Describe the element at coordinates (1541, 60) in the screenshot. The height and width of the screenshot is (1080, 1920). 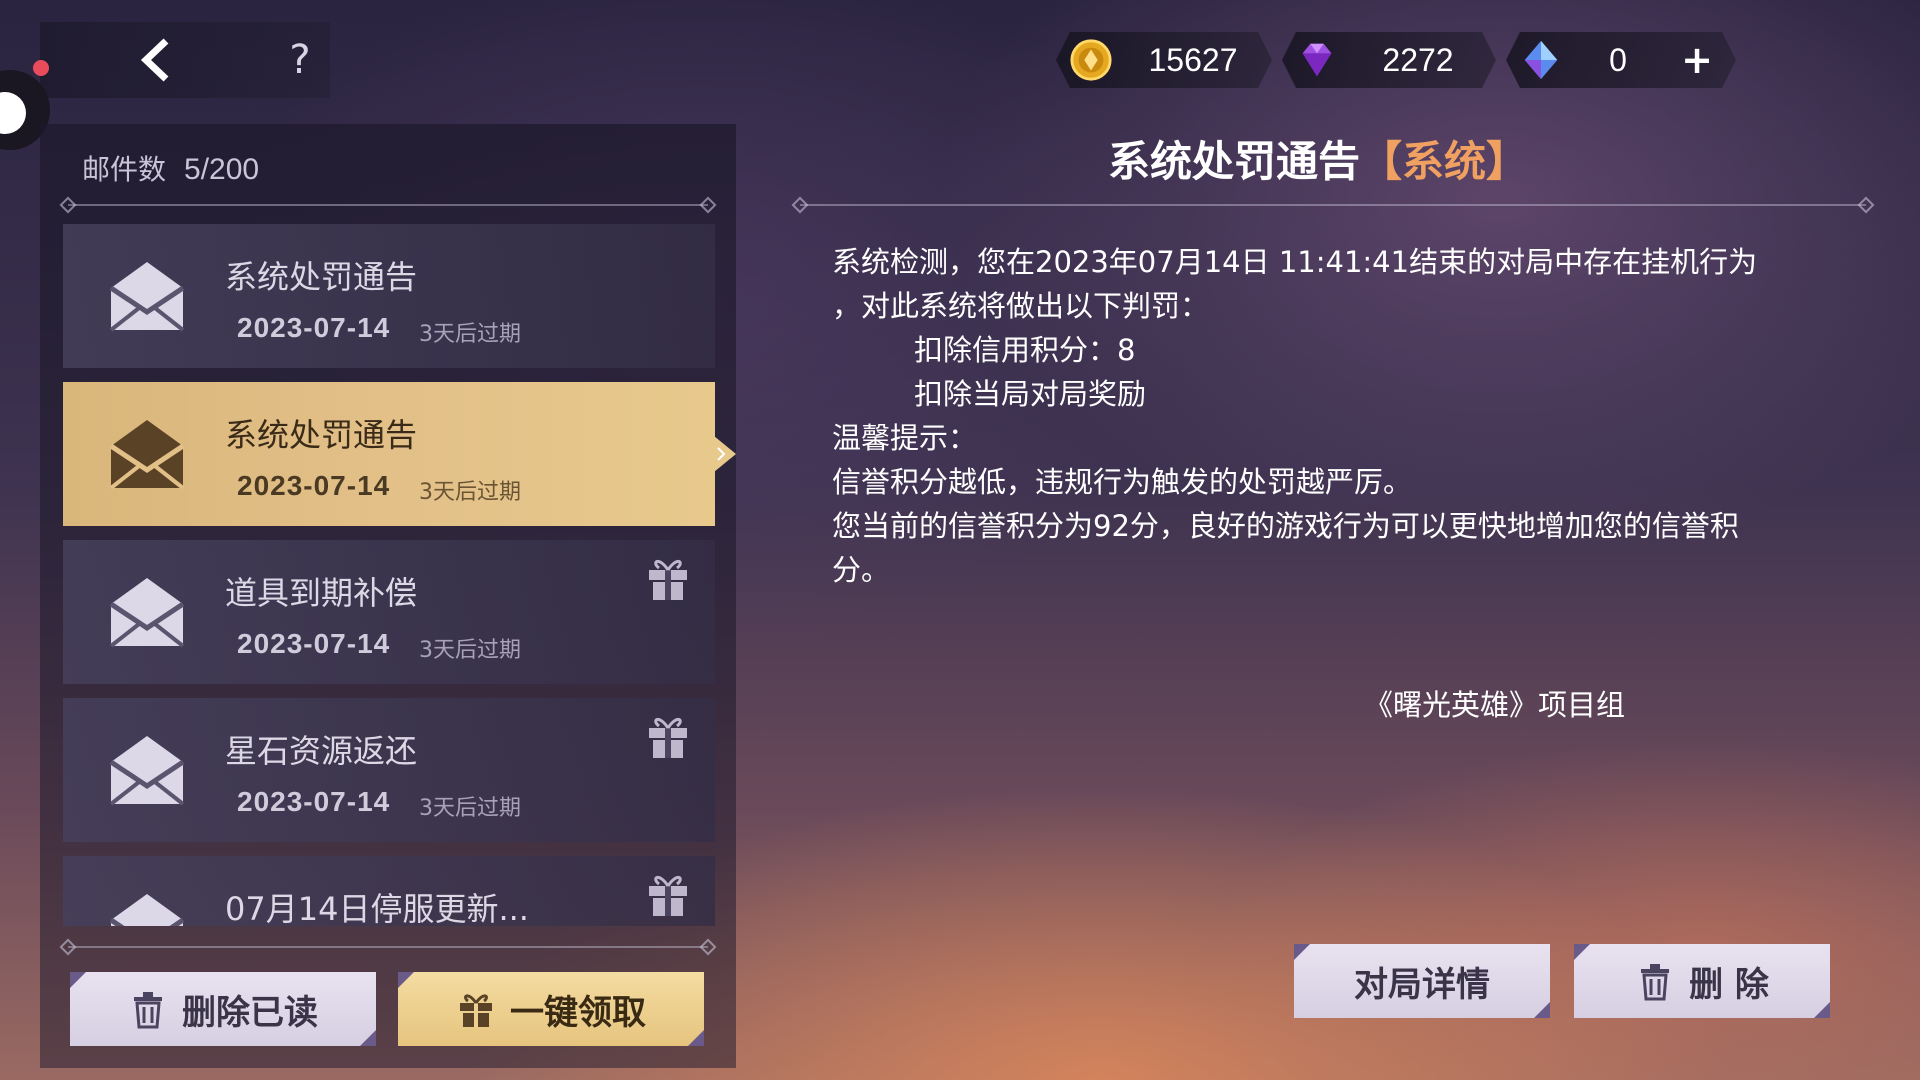
I see `crystal-icon` at that location.